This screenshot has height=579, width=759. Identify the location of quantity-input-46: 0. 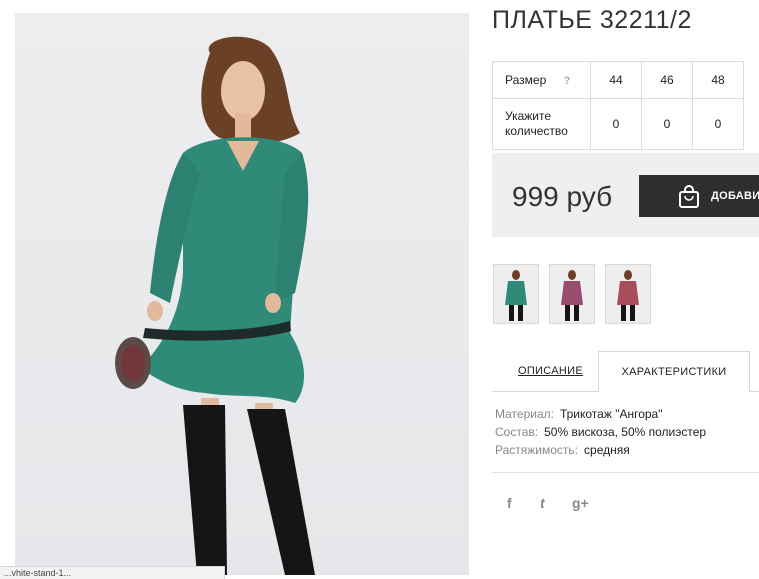
(667, 124).